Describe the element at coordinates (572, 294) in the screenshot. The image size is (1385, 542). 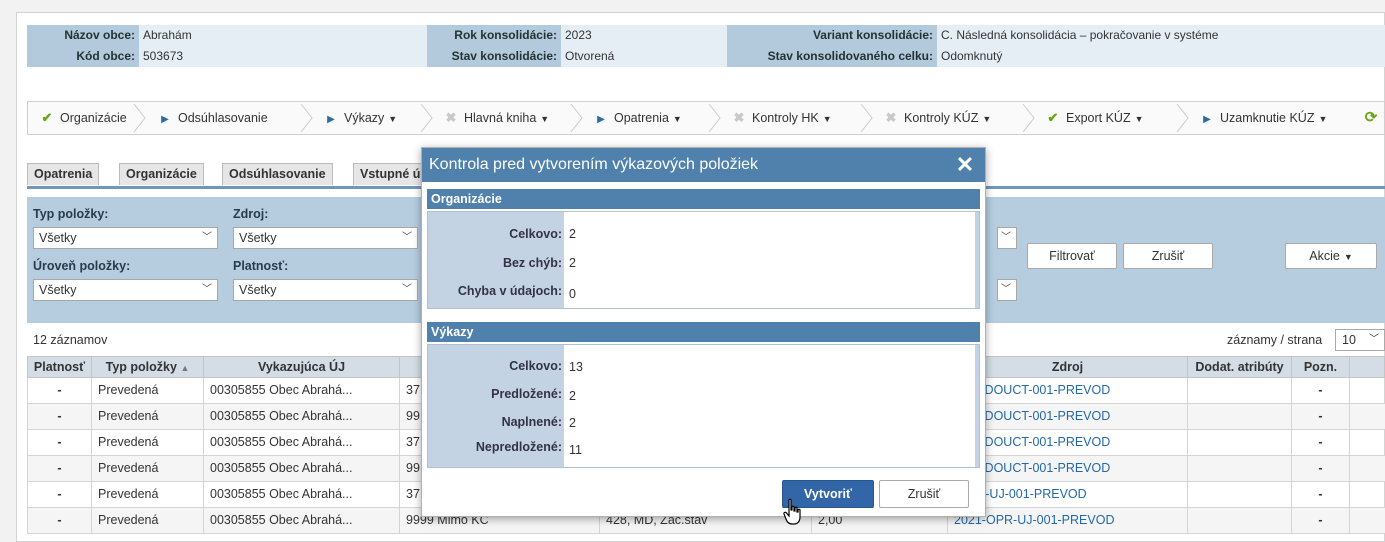
I see `org-chyba-value: 0` at that location.